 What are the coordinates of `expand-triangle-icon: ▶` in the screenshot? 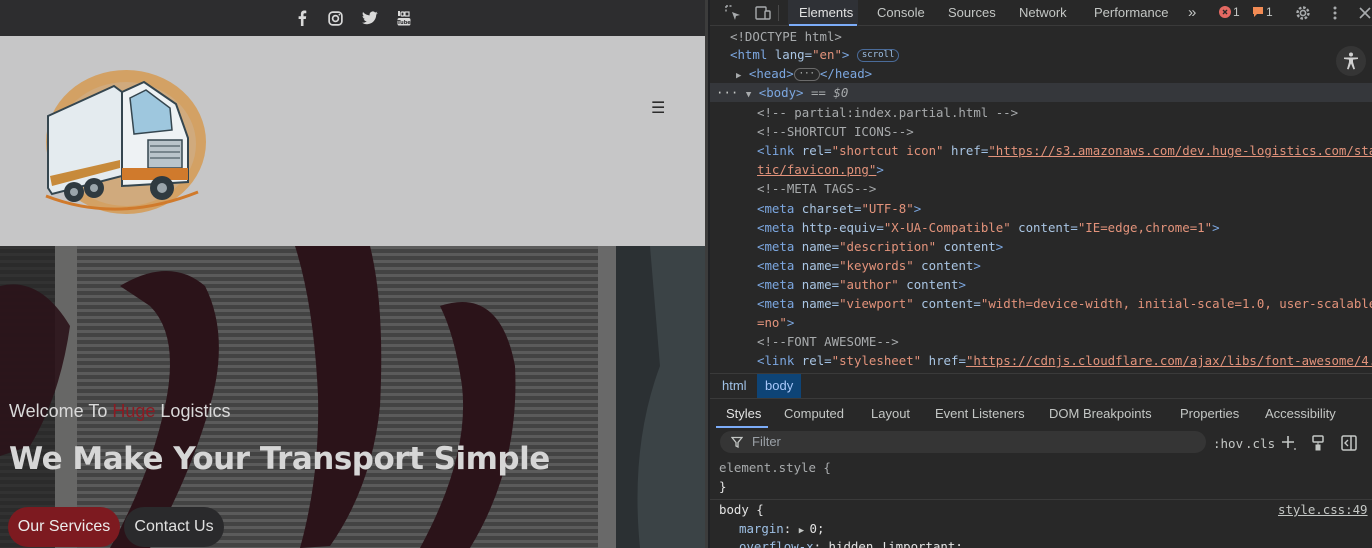 It's located at (738, 76).